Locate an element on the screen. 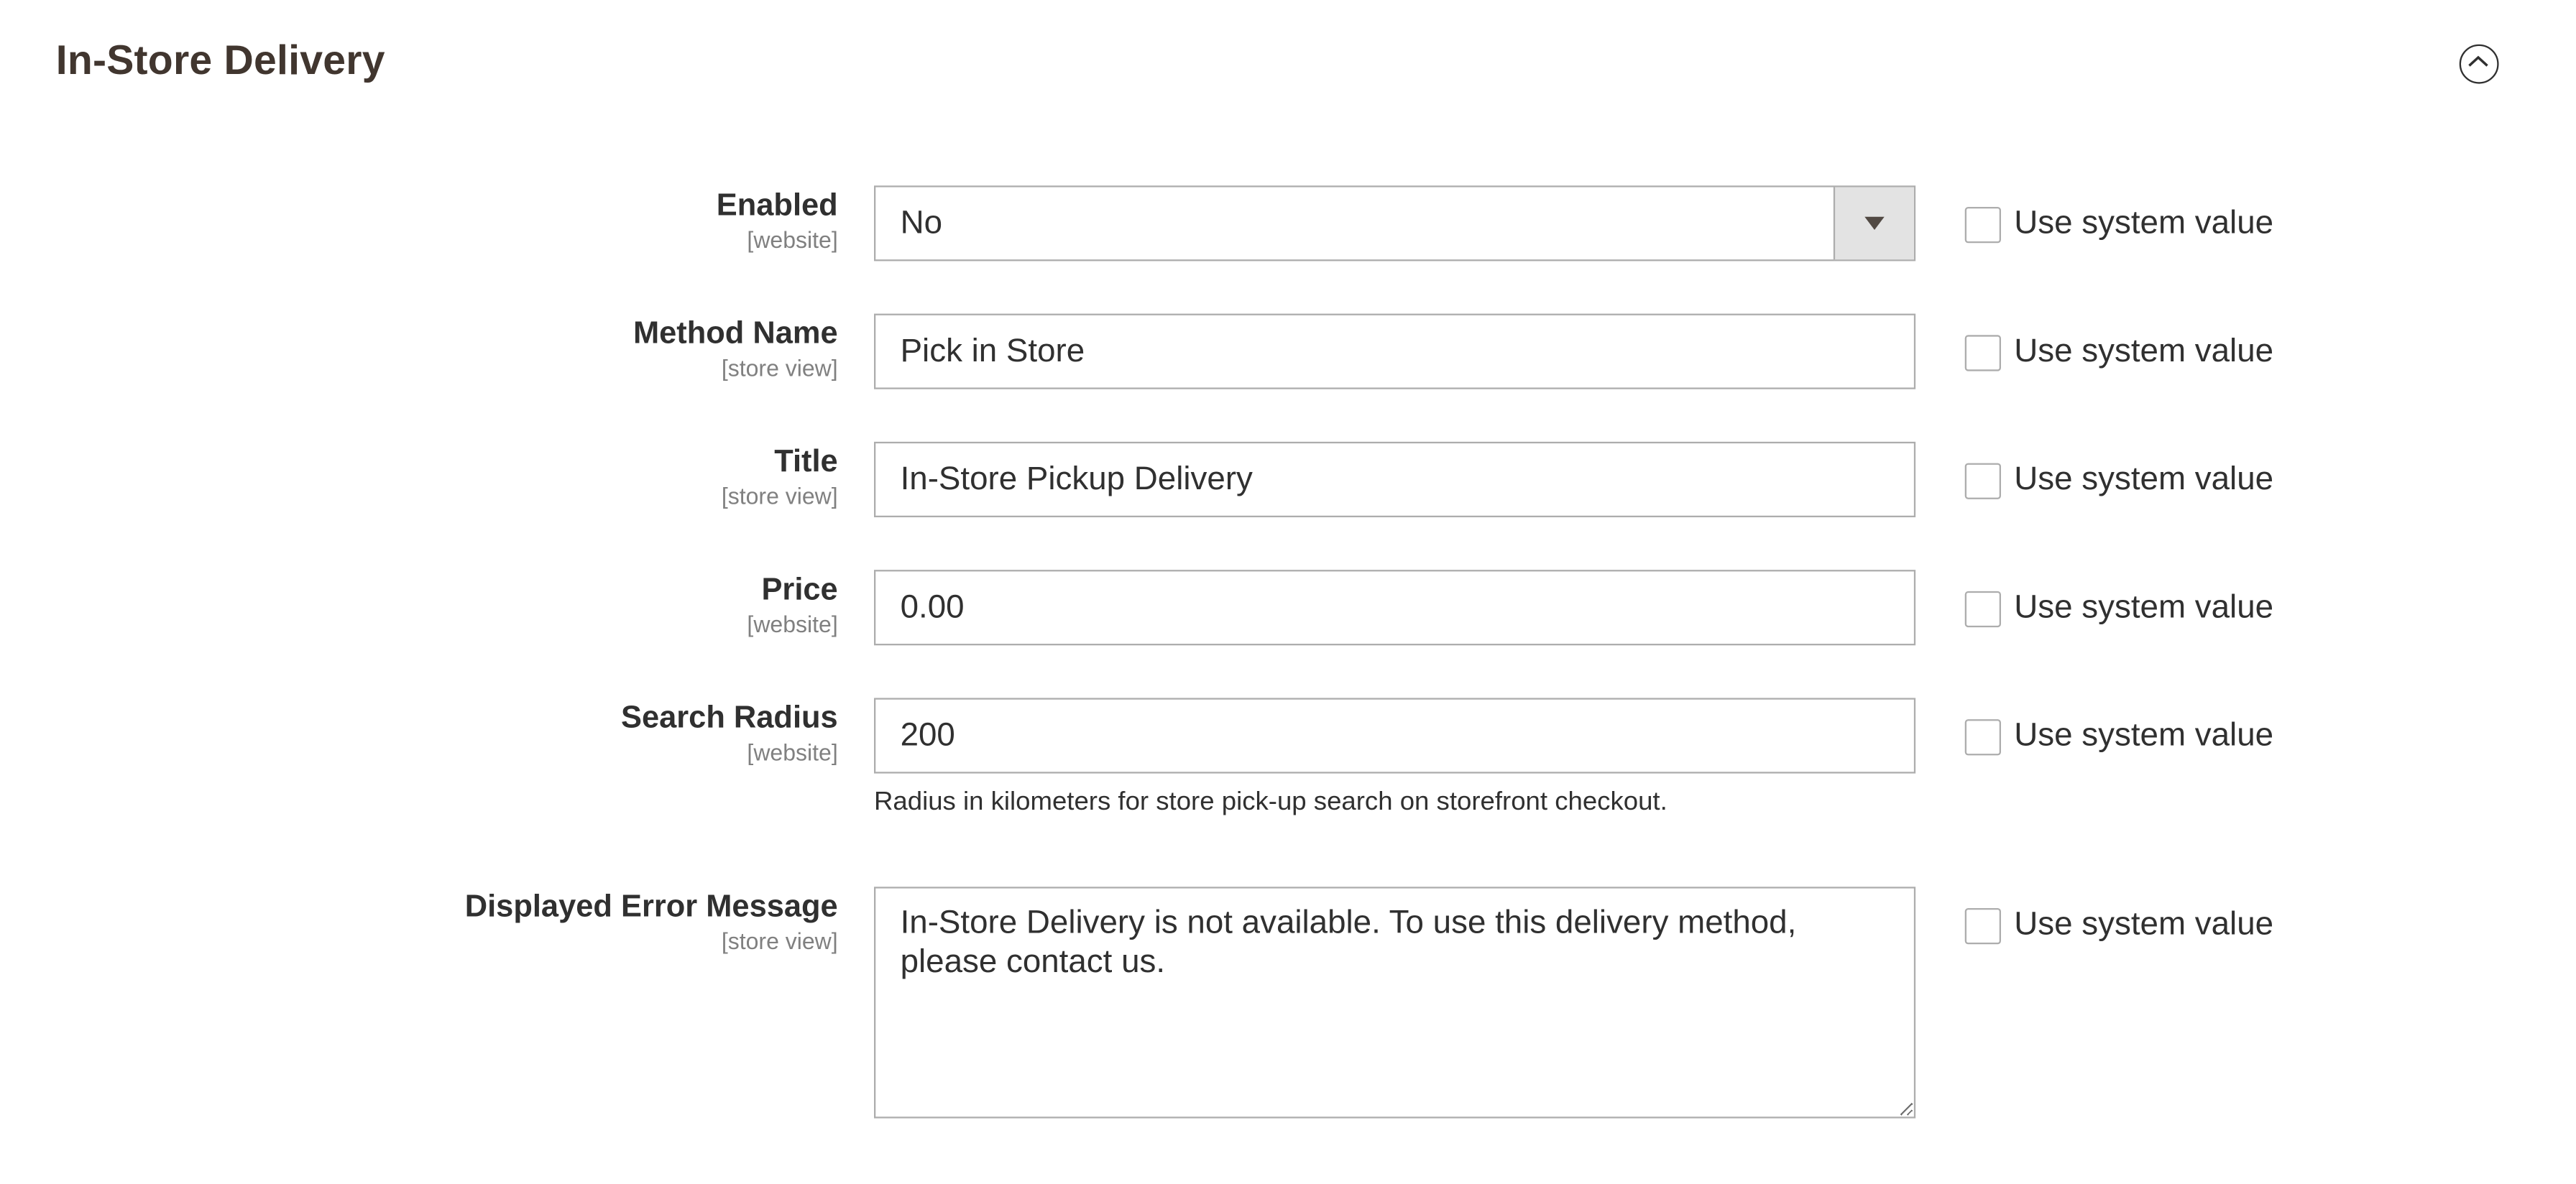 The height and width of the screenshot is (1184, 2576). field-label: Price is located at coordinates (799, 590).